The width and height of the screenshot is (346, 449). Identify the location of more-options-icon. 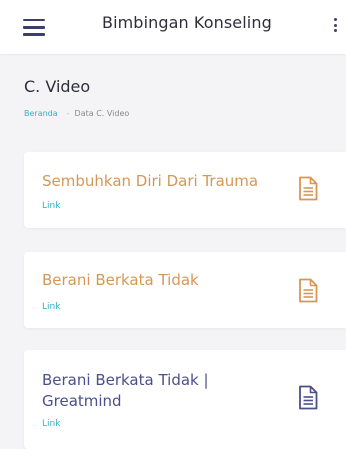
(336, 26).